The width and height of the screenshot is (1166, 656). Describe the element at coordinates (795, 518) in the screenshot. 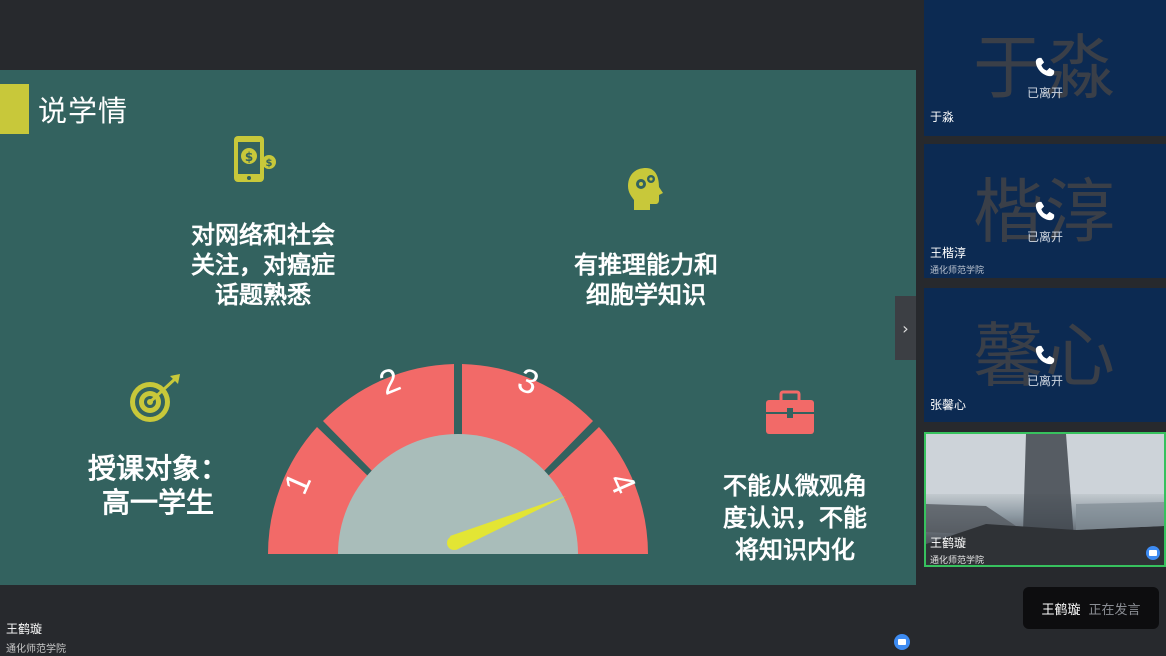

I see `blurb-weakness: 不能从微观角 度认识，不能 将知识内化` at that location.